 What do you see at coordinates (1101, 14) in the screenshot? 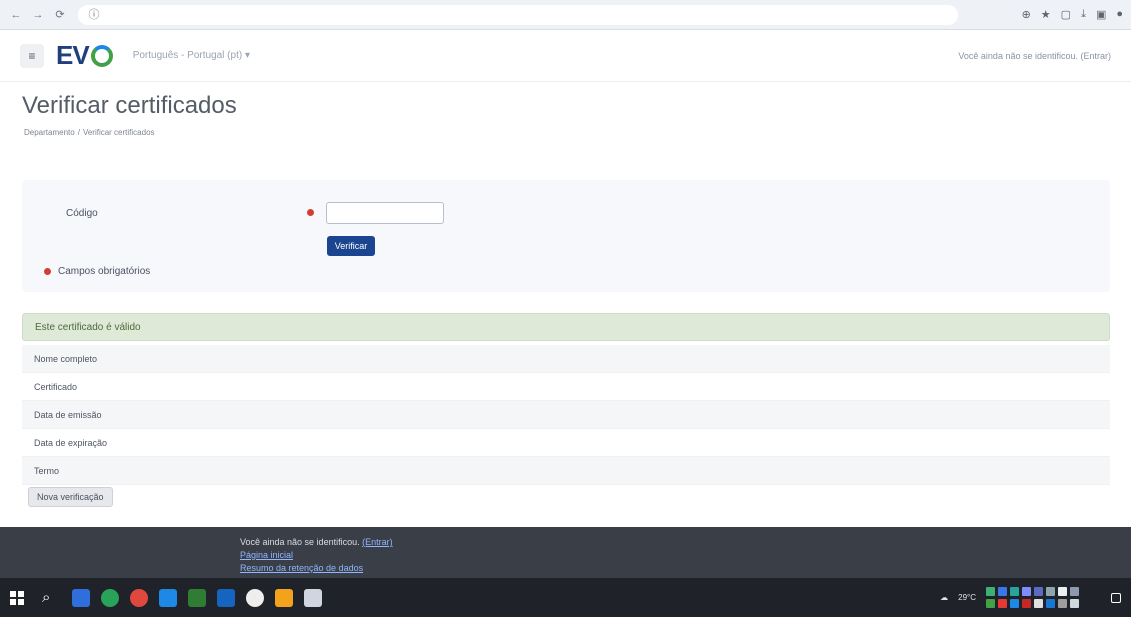
I see `sidebar-icon: ▣` at bounding box center [1101, 14].